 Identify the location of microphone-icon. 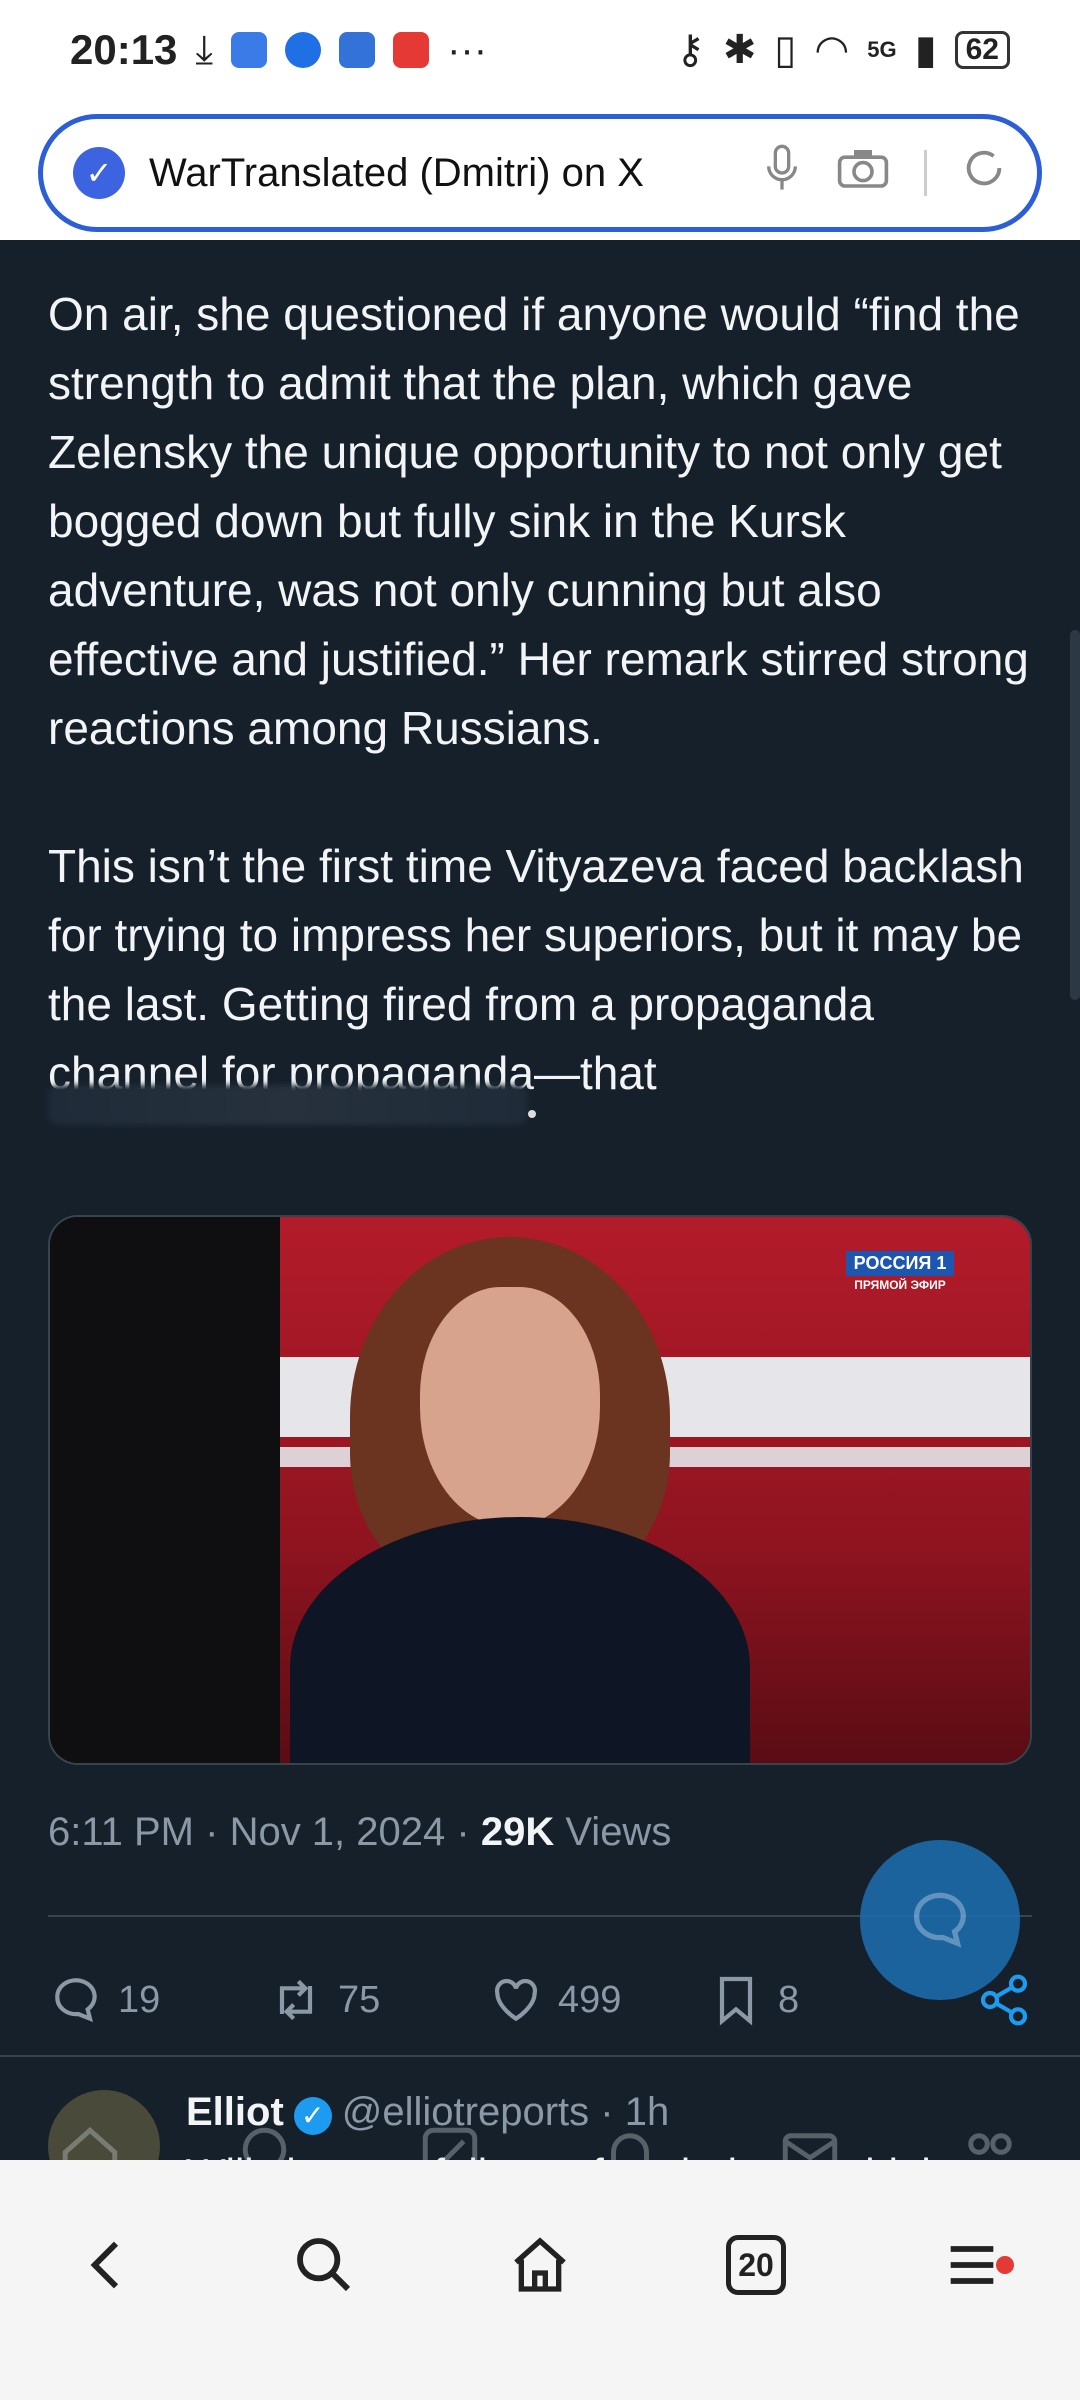
(782, 173).